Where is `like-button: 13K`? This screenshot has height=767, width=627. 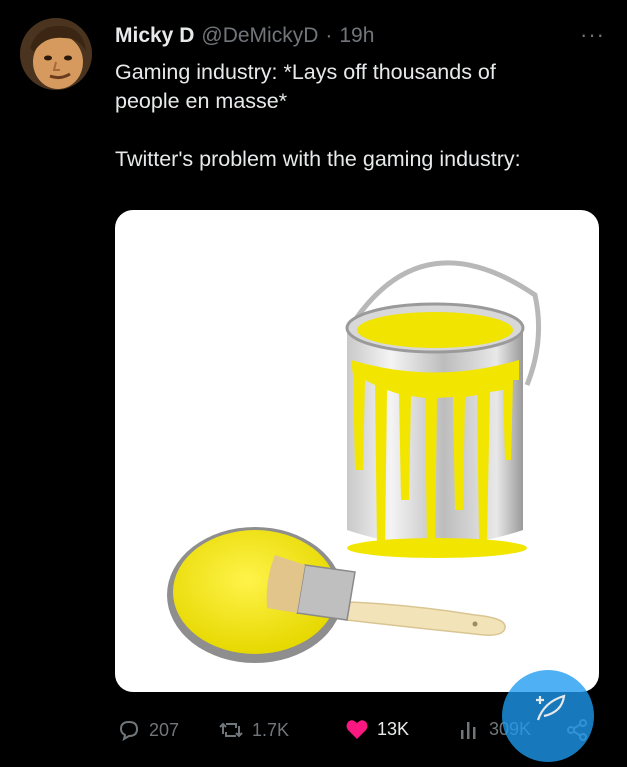 like-button: 13K is located at coordinates (377, 729).